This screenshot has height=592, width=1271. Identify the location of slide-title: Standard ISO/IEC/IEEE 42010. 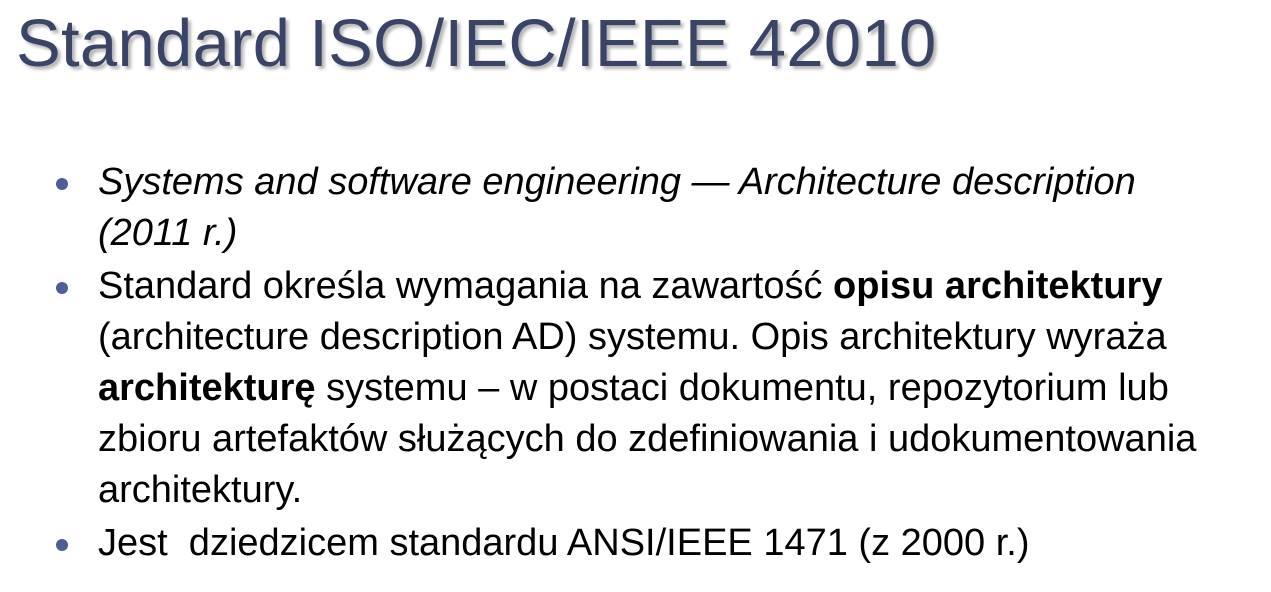
(476, 43).